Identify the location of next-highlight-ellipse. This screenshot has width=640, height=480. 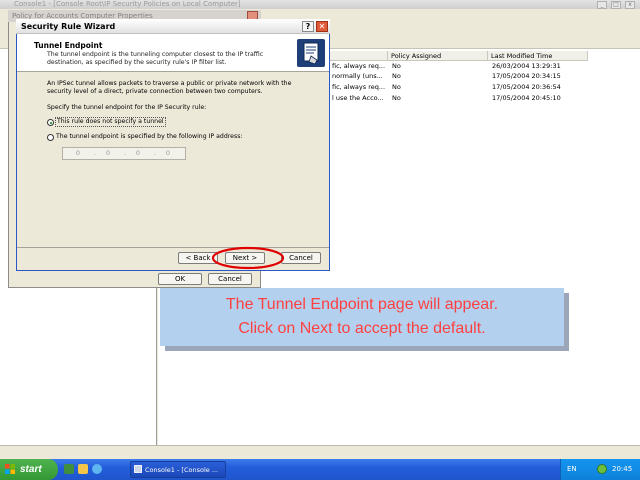
(248, 258).